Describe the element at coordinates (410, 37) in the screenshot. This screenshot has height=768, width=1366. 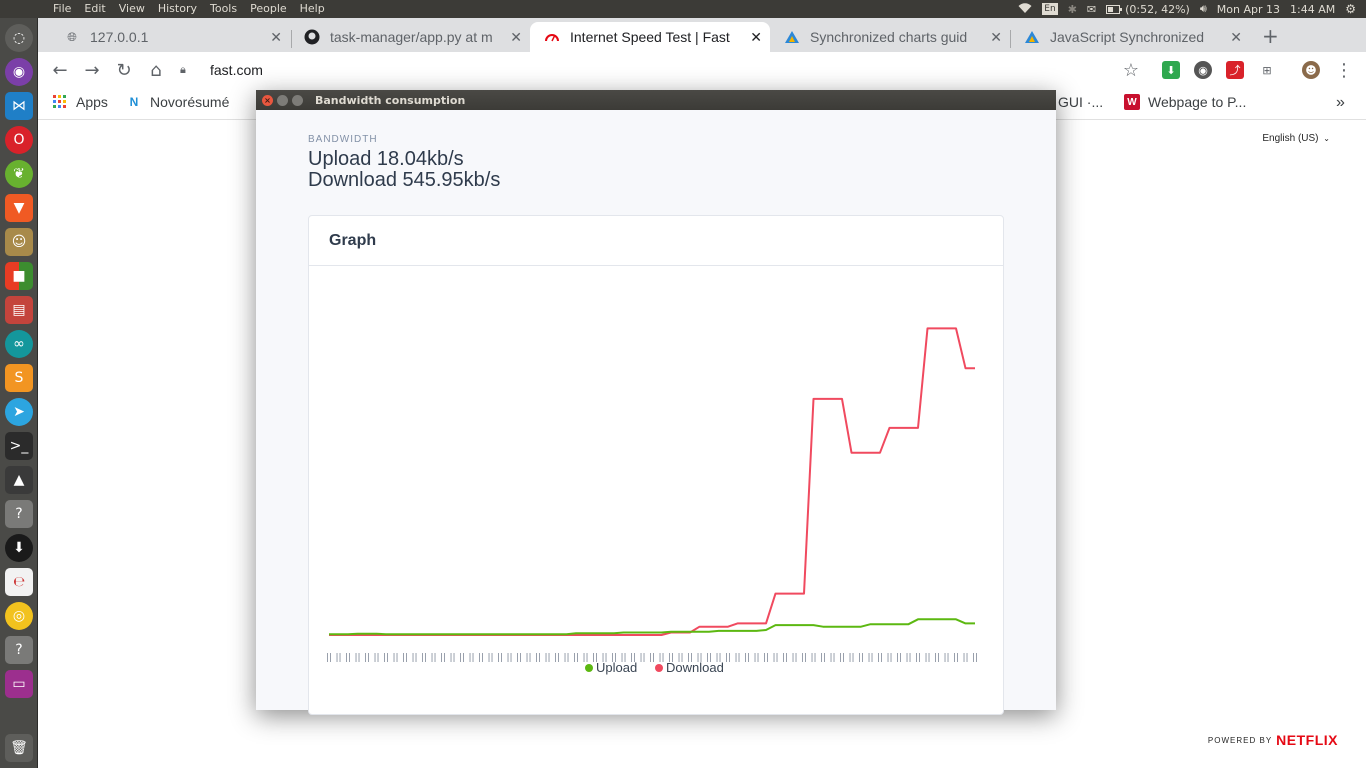
I see `tab-github: task-manager/app.py at m ✕` at that location.